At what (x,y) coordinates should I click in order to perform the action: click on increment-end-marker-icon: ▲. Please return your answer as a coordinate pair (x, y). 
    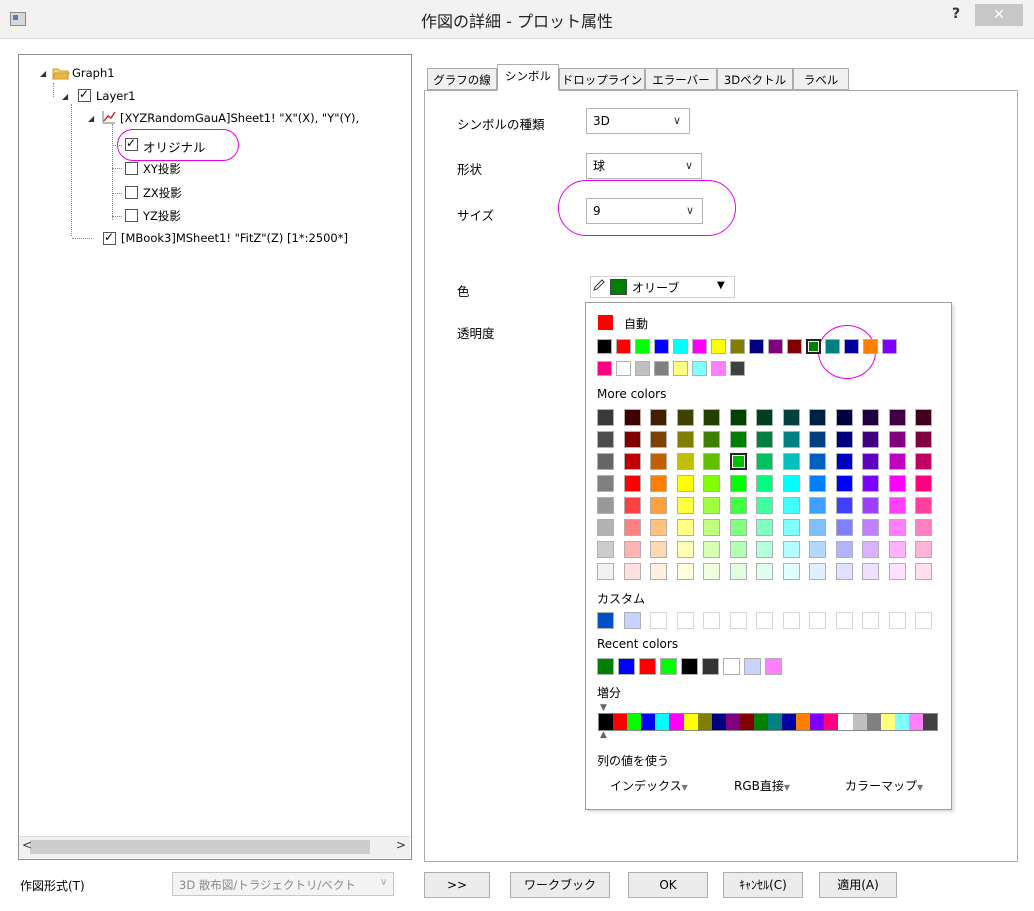
    Looking at the image, I should click on (603, 735).